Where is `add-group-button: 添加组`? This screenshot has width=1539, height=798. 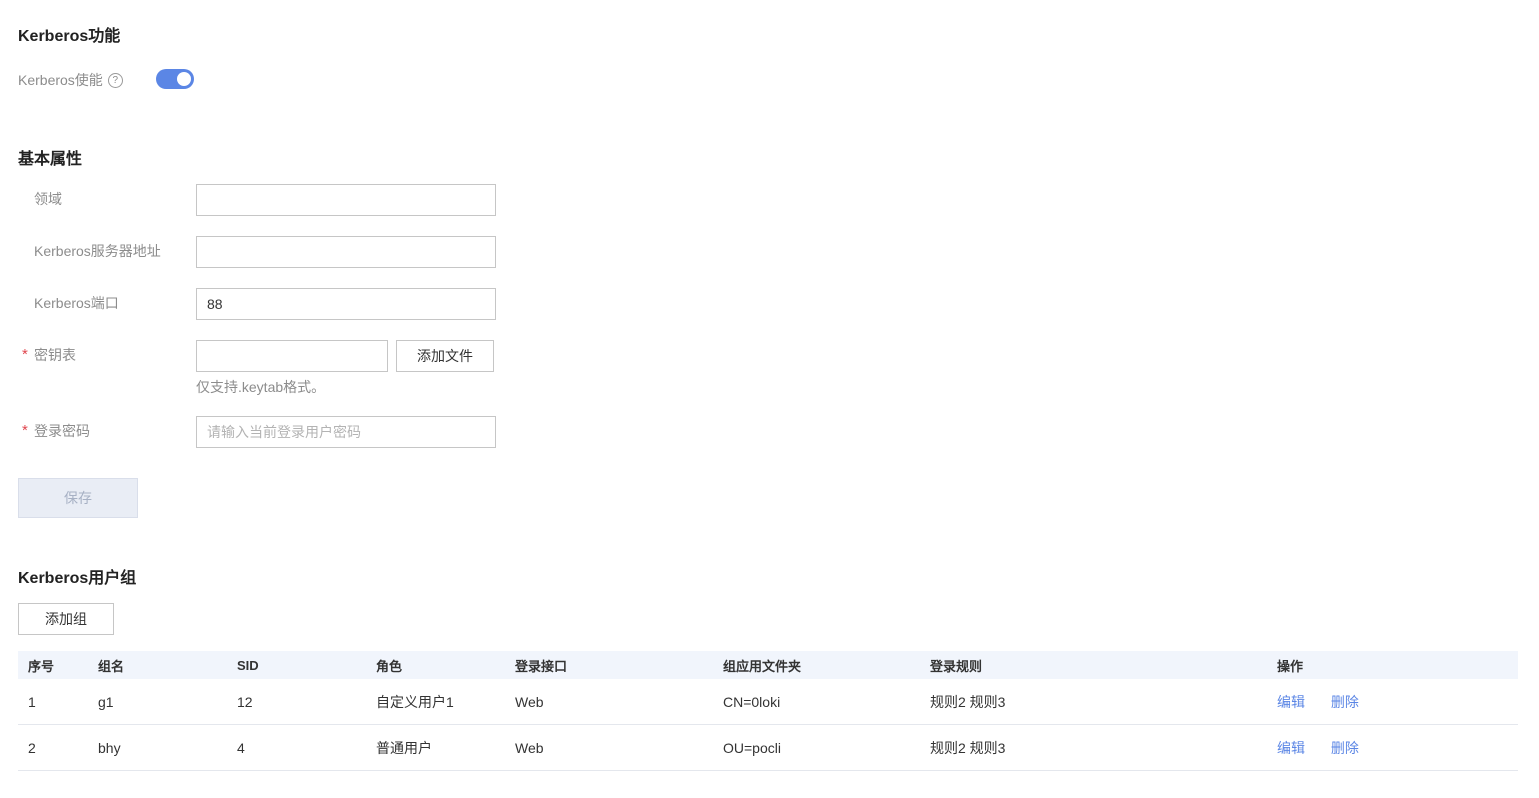
add-group-button: 添加组 is located at coordinates (66, 619).